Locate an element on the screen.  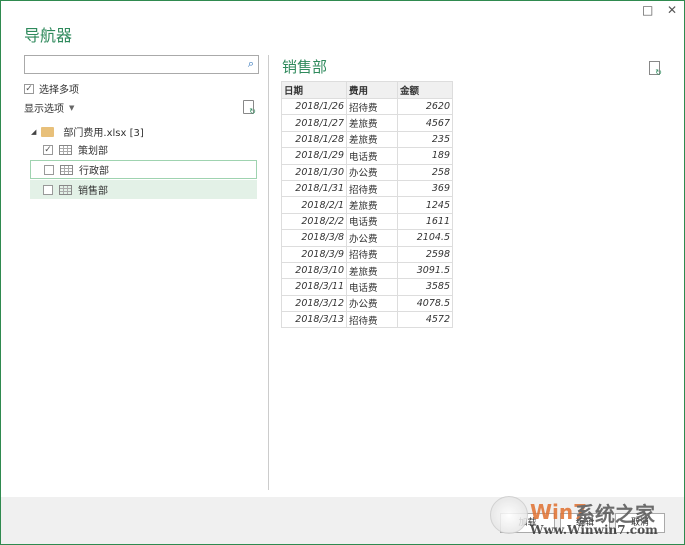
table-row: 2018/3/9 招待费 2598 is located at coordinates (367, 254).